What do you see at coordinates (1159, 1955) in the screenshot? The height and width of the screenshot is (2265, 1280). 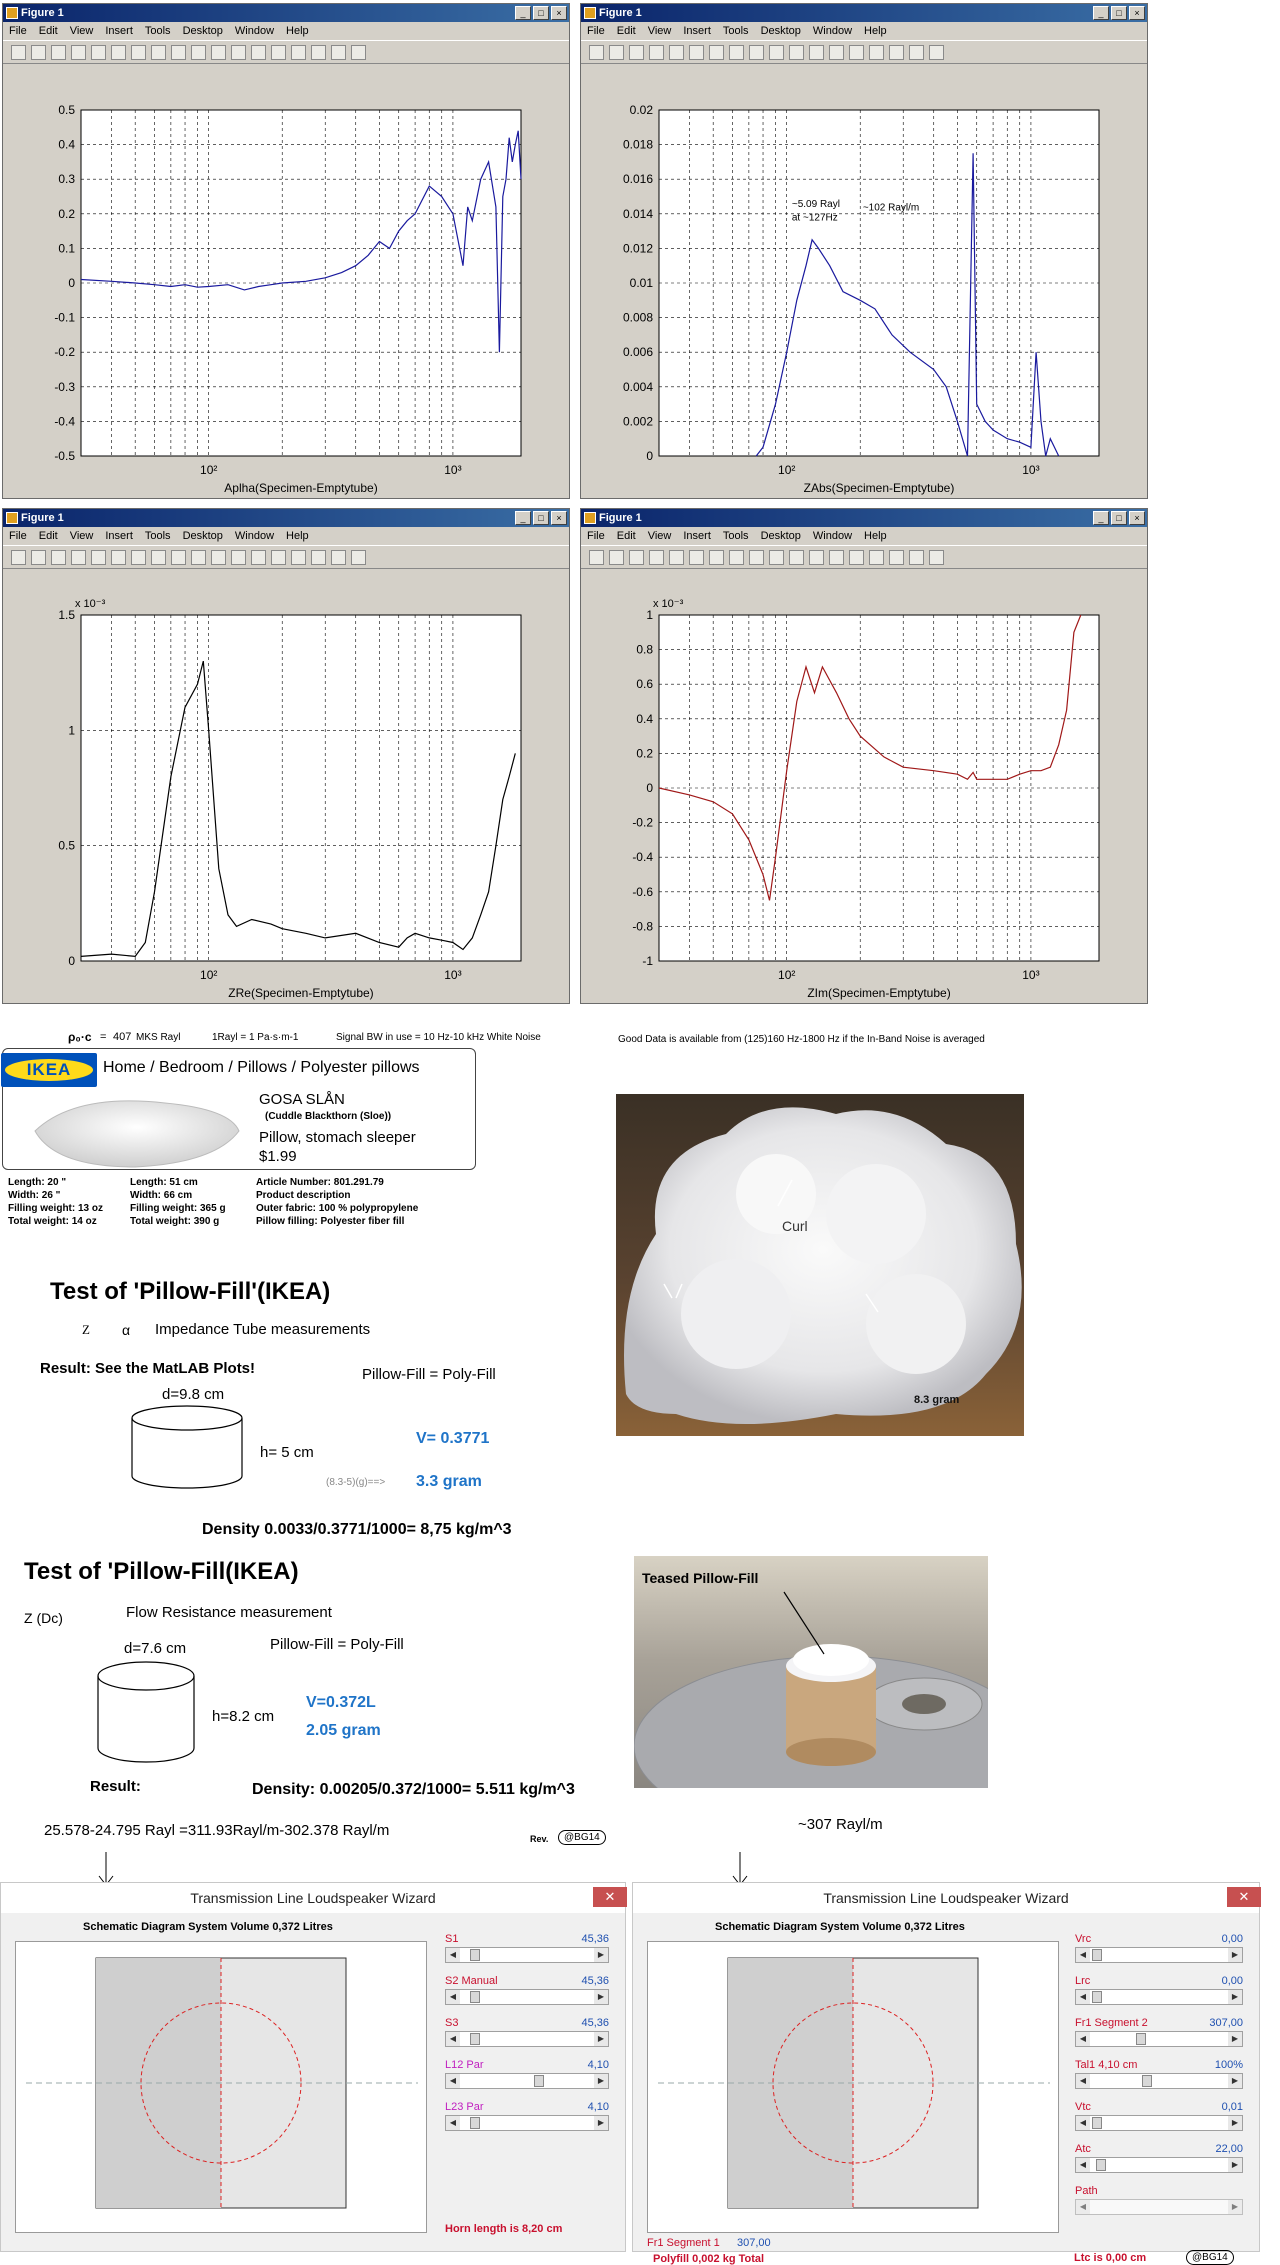 I see `slider-vrc: ◀ ▶` at bounding box center [1159, 1955].